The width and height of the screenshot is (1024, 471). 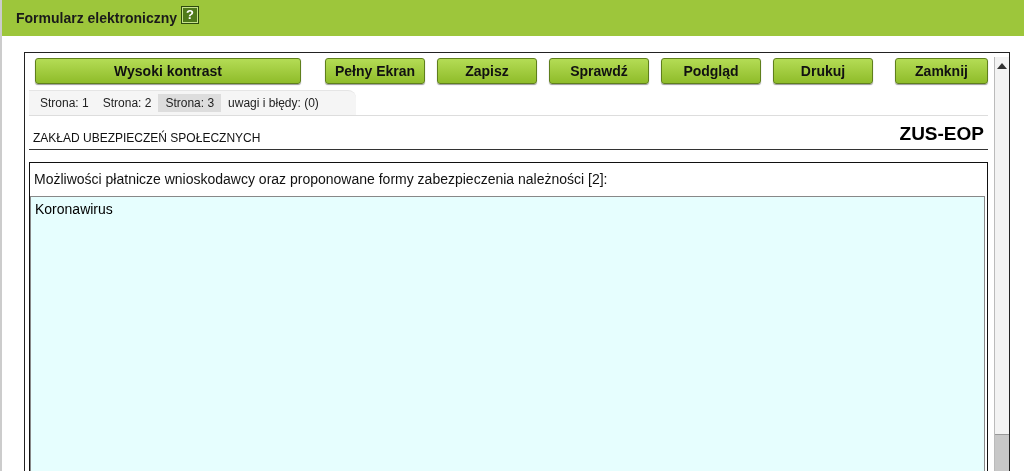 I want to click on toolbar-button: Zapisz, so click(x=487, y=71).